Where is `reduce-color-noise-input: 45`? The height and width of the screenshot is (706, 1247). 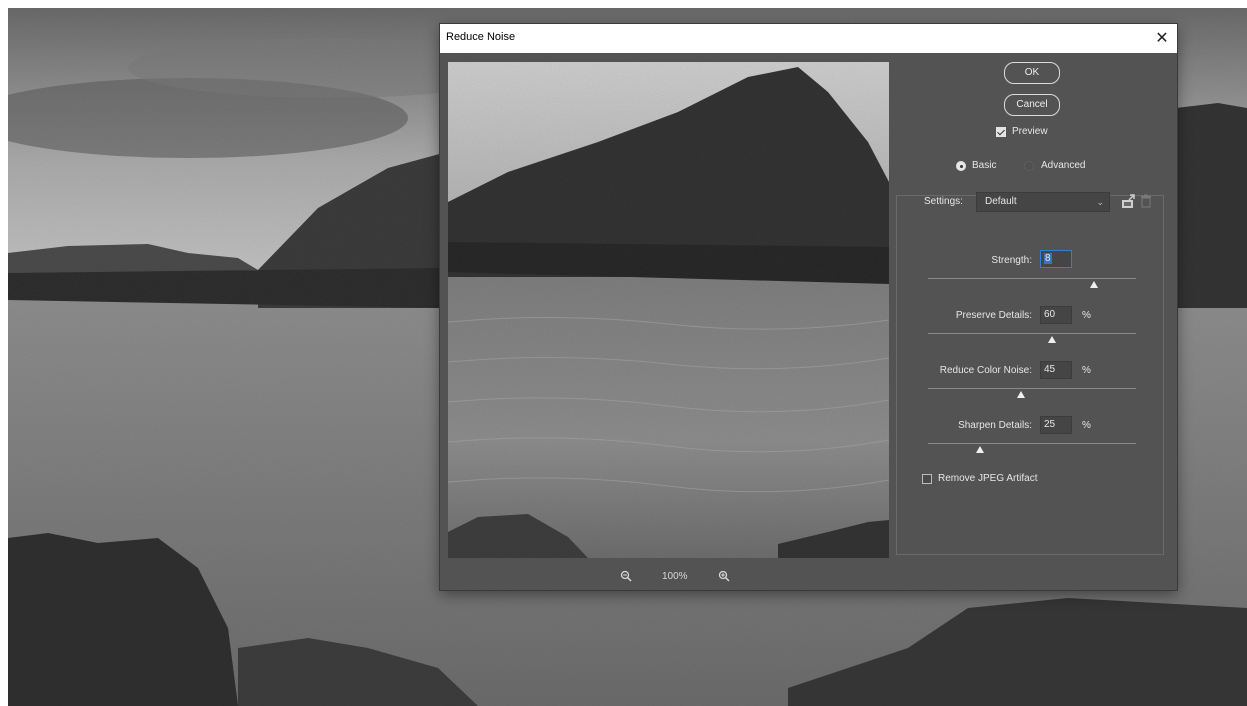
reduce-color-noise-input: 45 is located at coordinates (1056, 370).